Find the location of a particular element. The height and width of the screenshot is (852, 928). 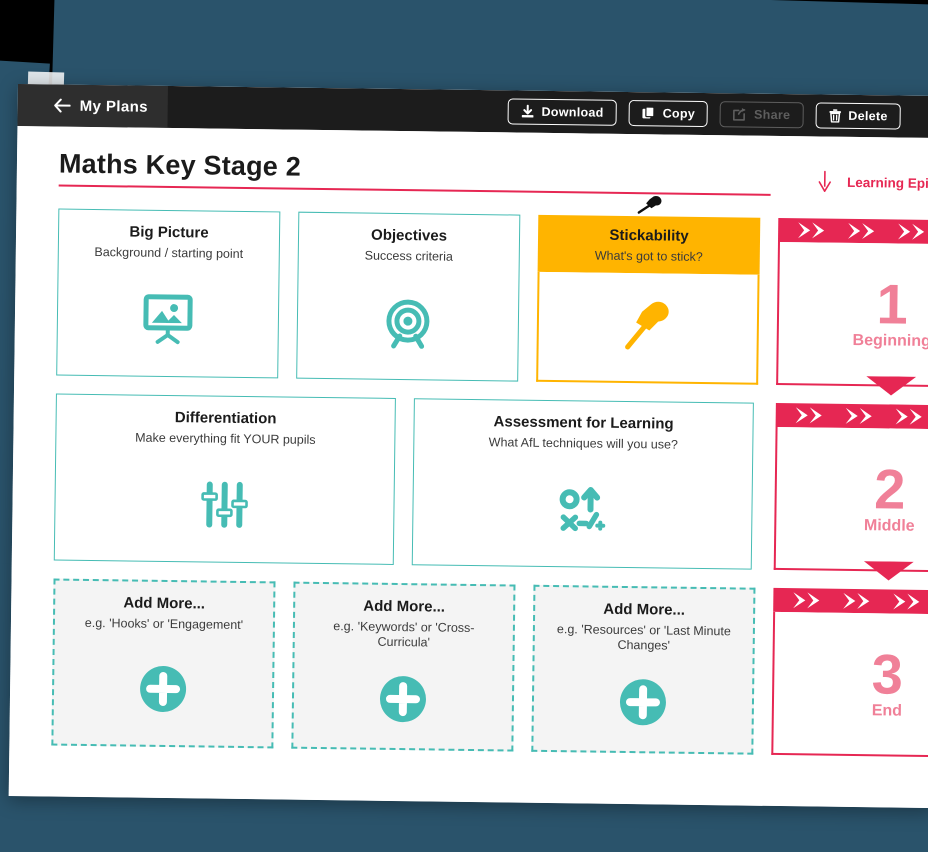

back-button-label: My Plans is located at coordinates (114, 106).